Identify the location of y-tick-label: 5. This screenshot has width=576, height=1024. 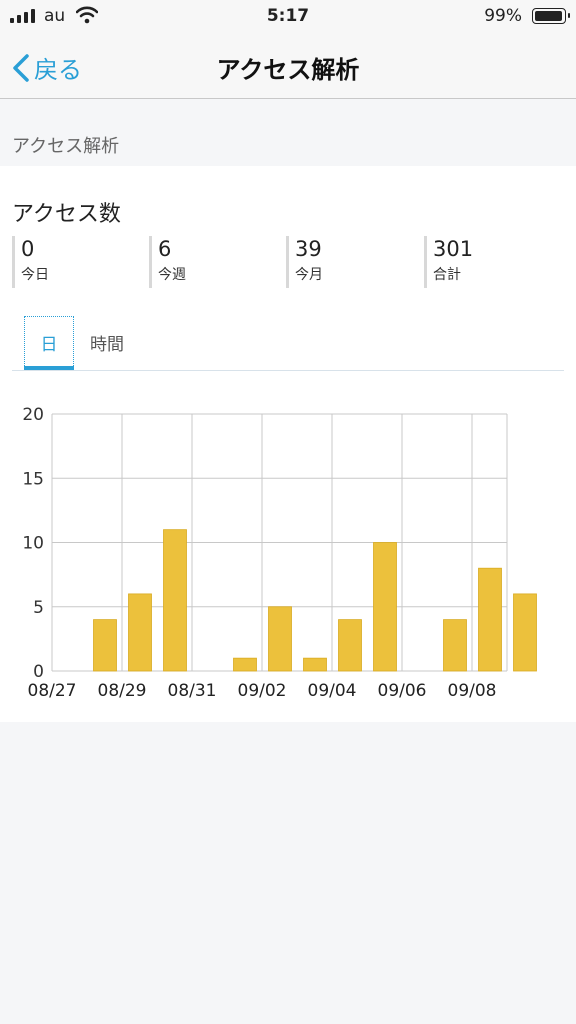
(38, 608).